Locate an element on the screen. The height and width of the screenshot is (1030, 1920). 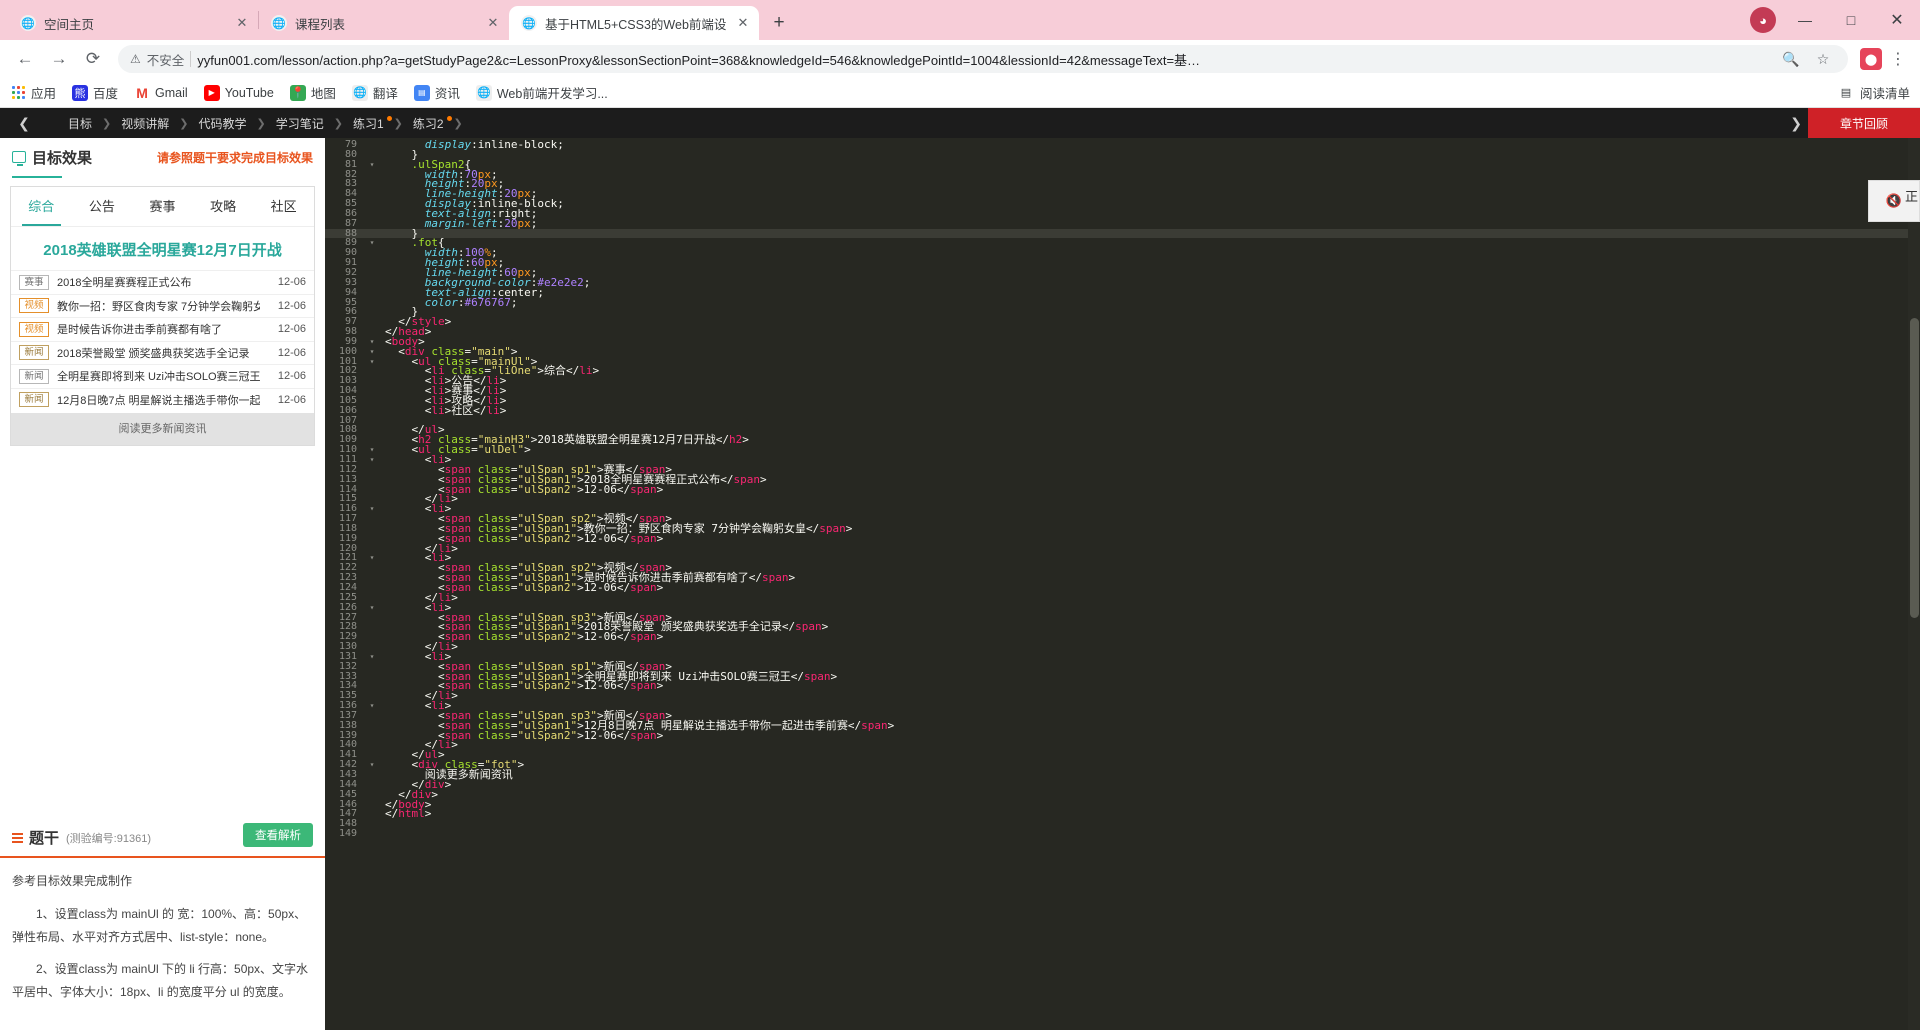
code-line-130: 130 </li> is located at coordinates (1122, 646).